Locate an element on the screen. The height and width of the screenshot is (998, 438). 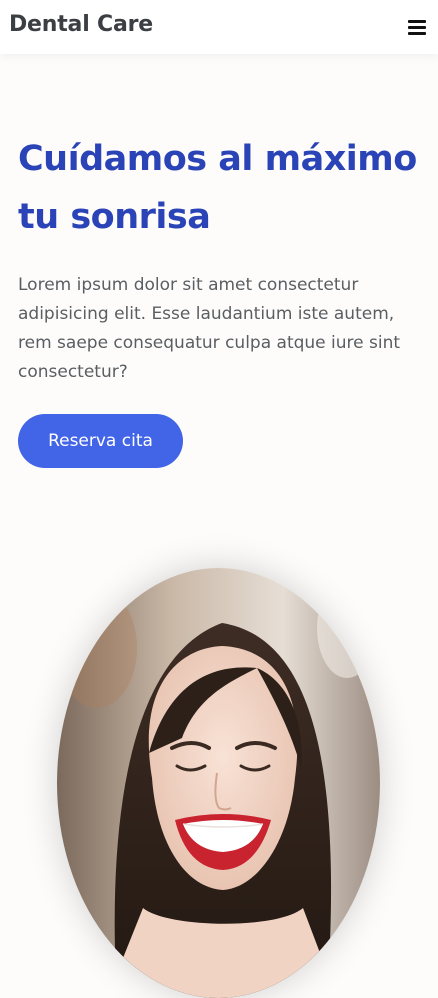
hamburger-menu-icon is located at coordinates (417, 27).